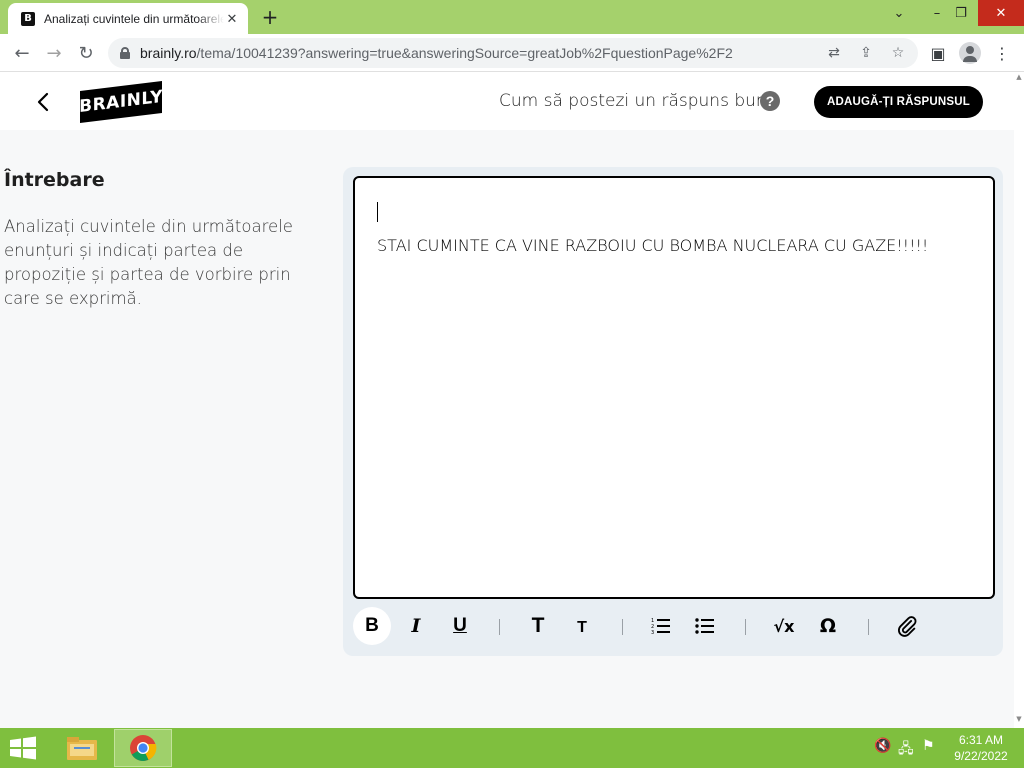  Describe the element at coordinates (54, 180) in the screenshot. I see `question-heading: Întrebare` at that location.